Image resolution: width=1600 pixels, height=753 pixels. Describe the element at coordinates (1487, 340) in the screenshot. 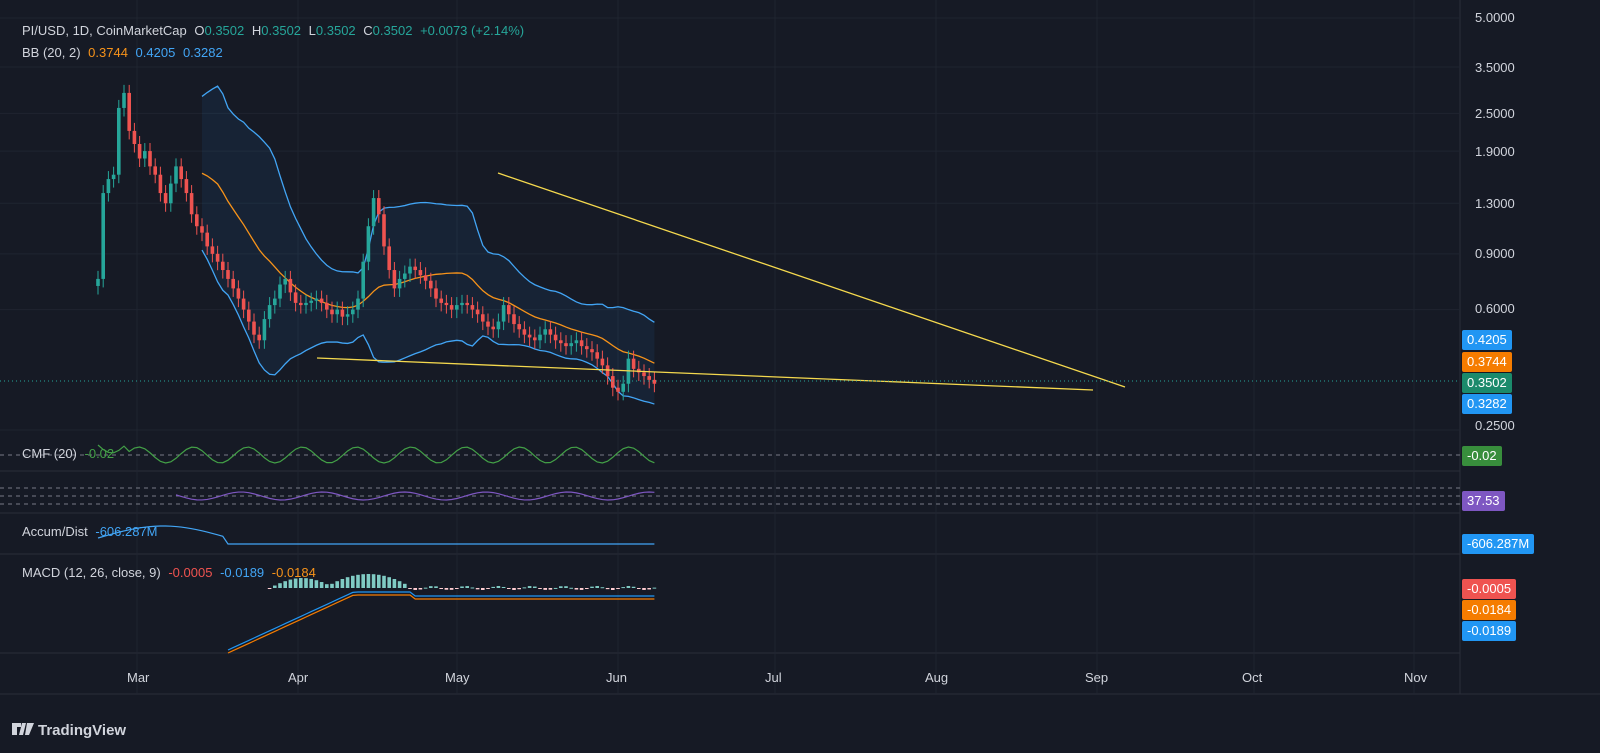

I see `bb-upper-badge: 0.4205` at that location.